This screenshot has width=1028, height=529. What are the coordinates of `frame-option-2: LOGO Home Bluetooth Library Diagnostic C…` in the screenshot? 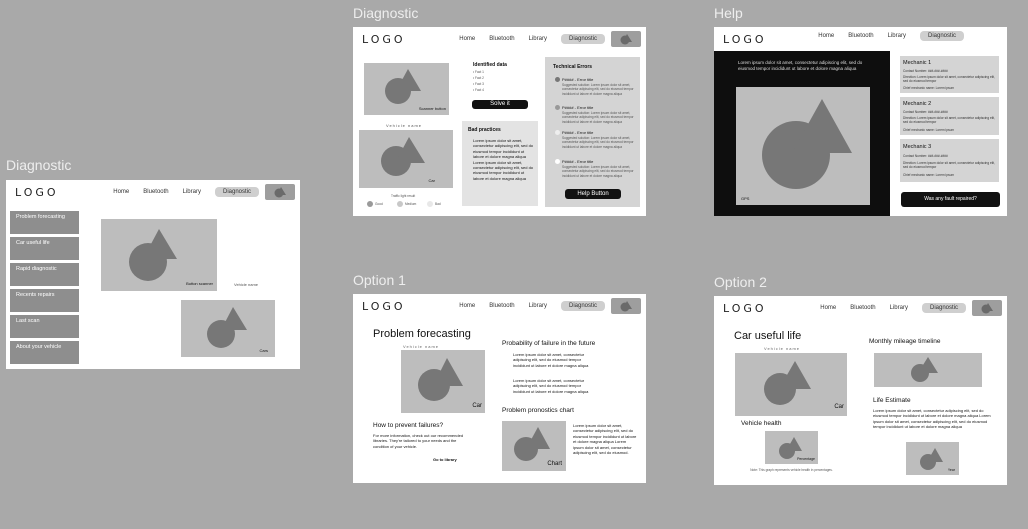 It's located at (860, 390).